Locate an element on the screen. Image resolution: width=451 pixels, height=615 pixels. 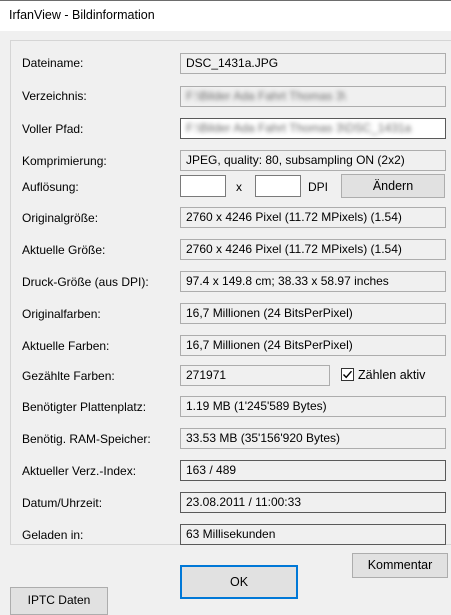
komprimierung-value: JPEG, quality: 80, subsampling ON (2x2) is located at coordinates (313, 160).